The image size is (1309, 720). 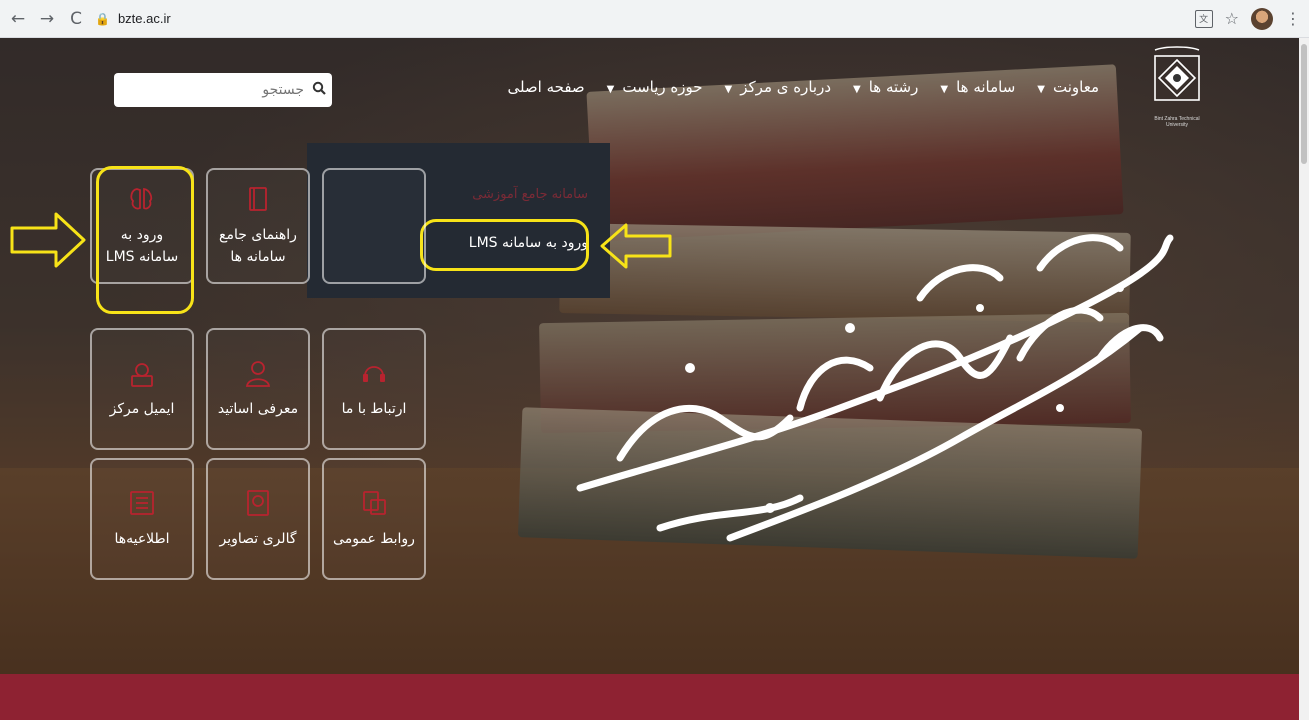 What do you see at coordinates (649, 697) in the screenshot?
I see `footer-band` at bounding box center [649, 697].